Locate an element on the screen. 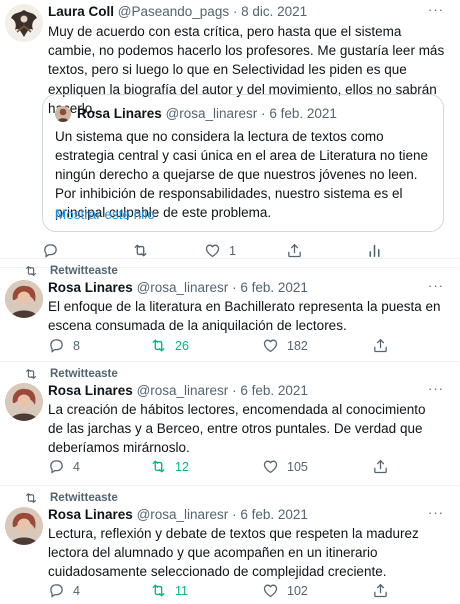 Image resolution: width=460 pixels, height=604 pixels. retweet-count: 26 is located at coordinates (182, 345).